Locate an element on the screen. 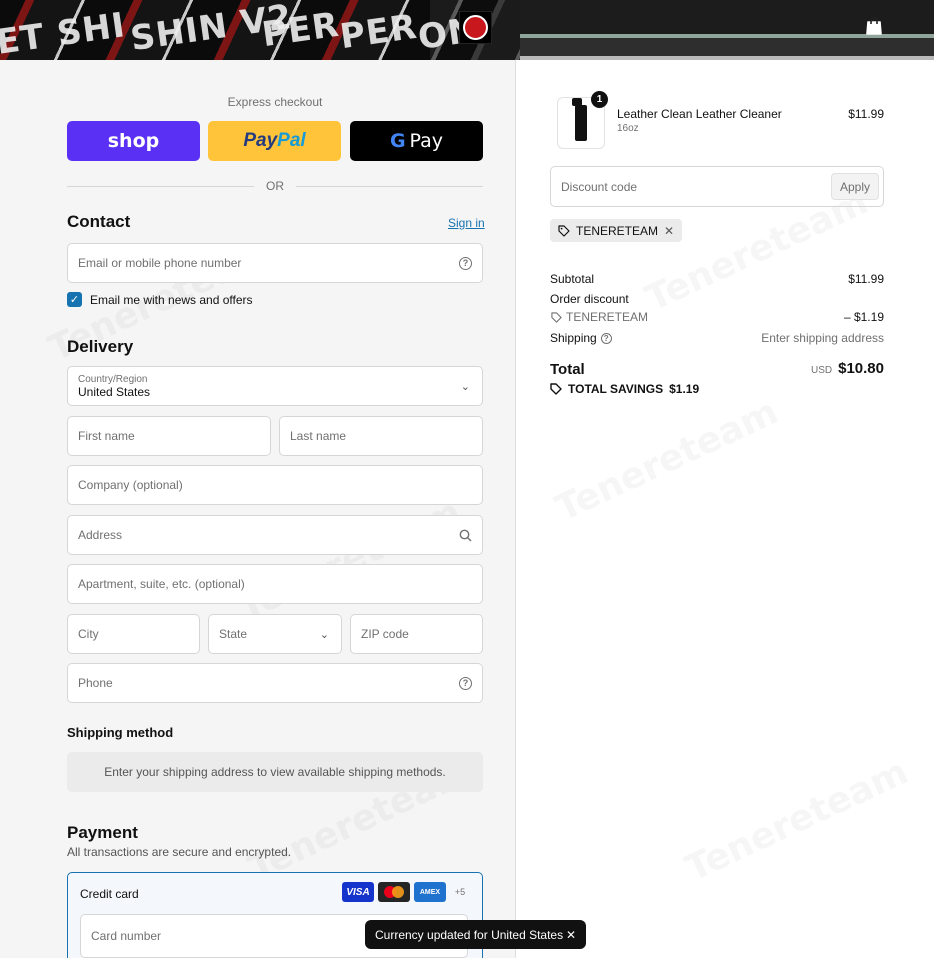 This screenshot has height=958, width=934. google-pay-button: G Pay is located at coordinates (416, 141).